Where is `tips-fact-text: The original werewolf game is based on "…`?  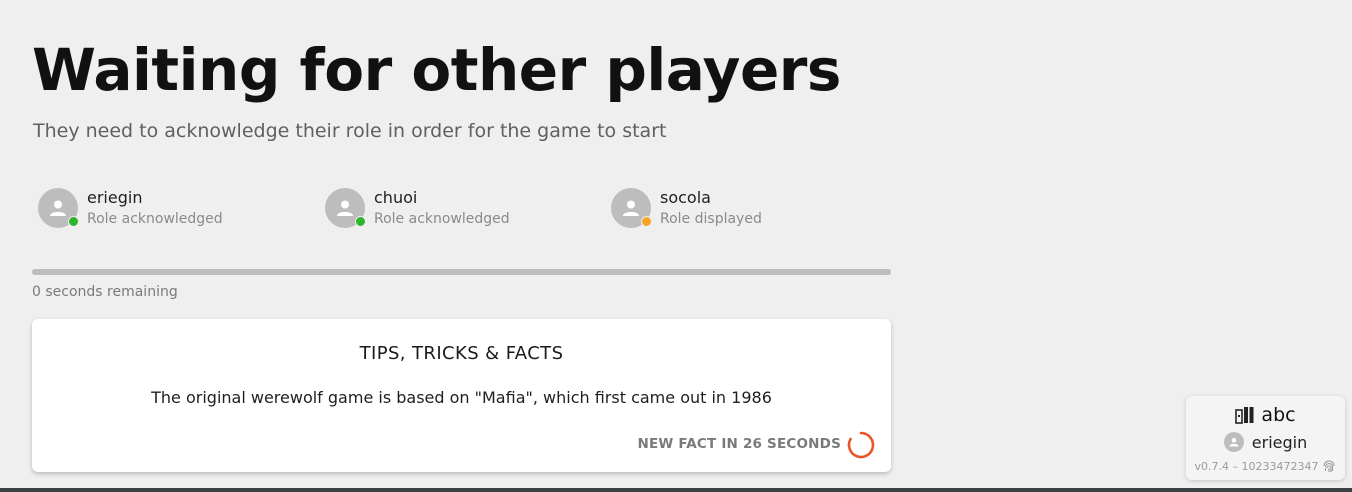
tips-fact-text: The original werewolf game is based on "… is located at coordinates (461, 397).